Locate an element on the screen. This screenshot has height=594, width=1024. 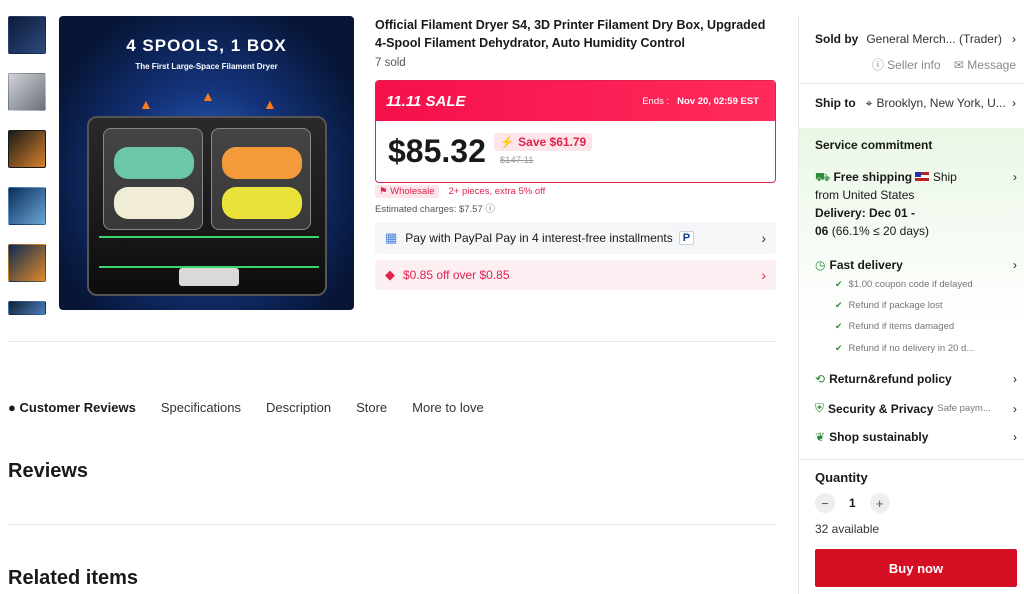
decrease-quantity-button: − is located at coordinates (825, 503).